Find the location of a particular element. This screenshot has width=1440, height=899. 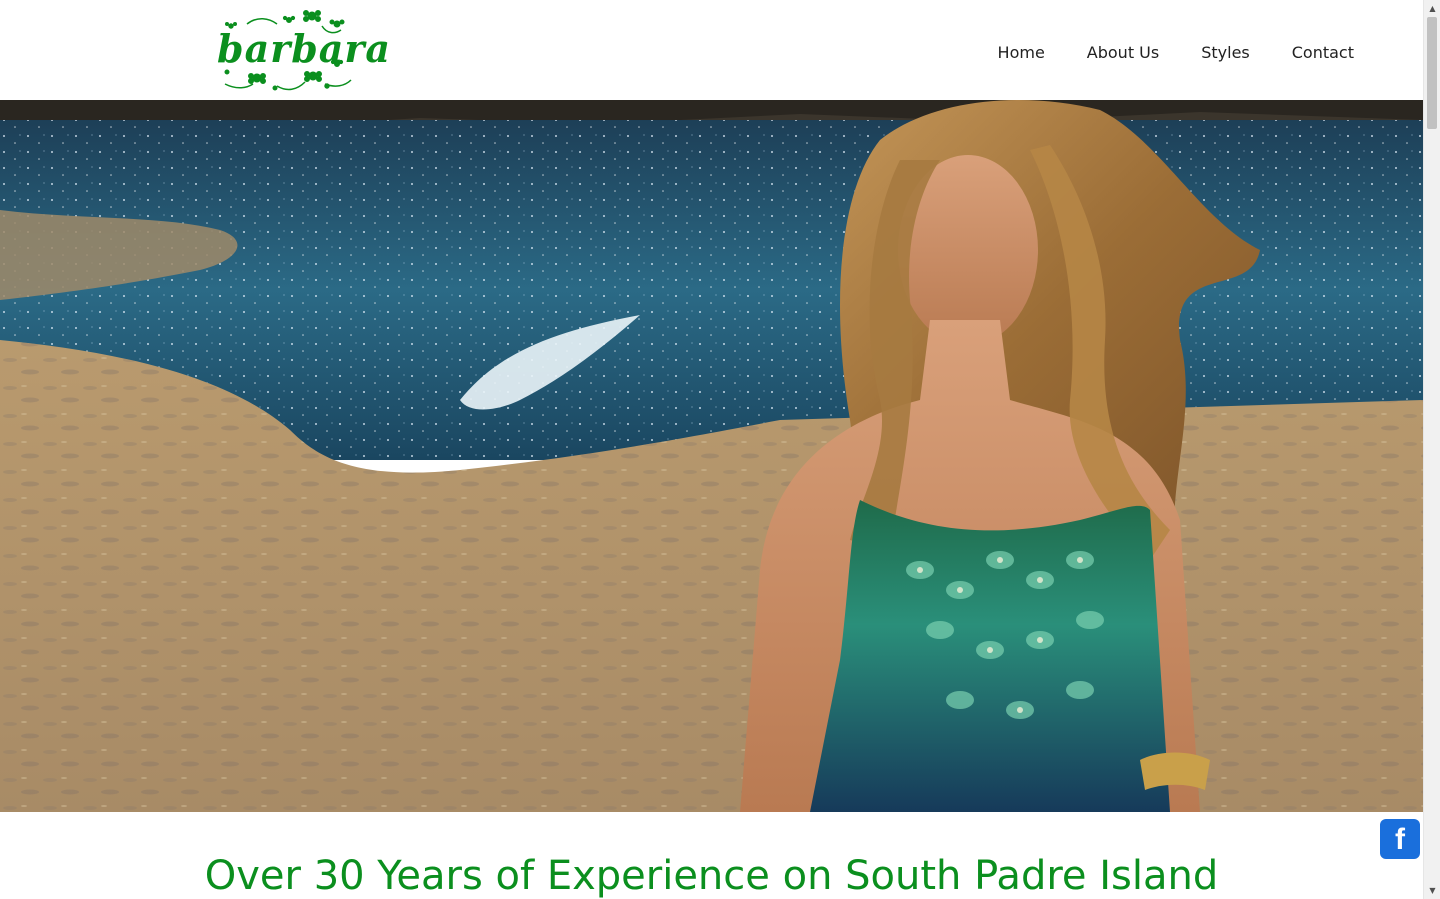

site-header: barbara Home About Us Styles Contact is located at coordinates (711, 50).